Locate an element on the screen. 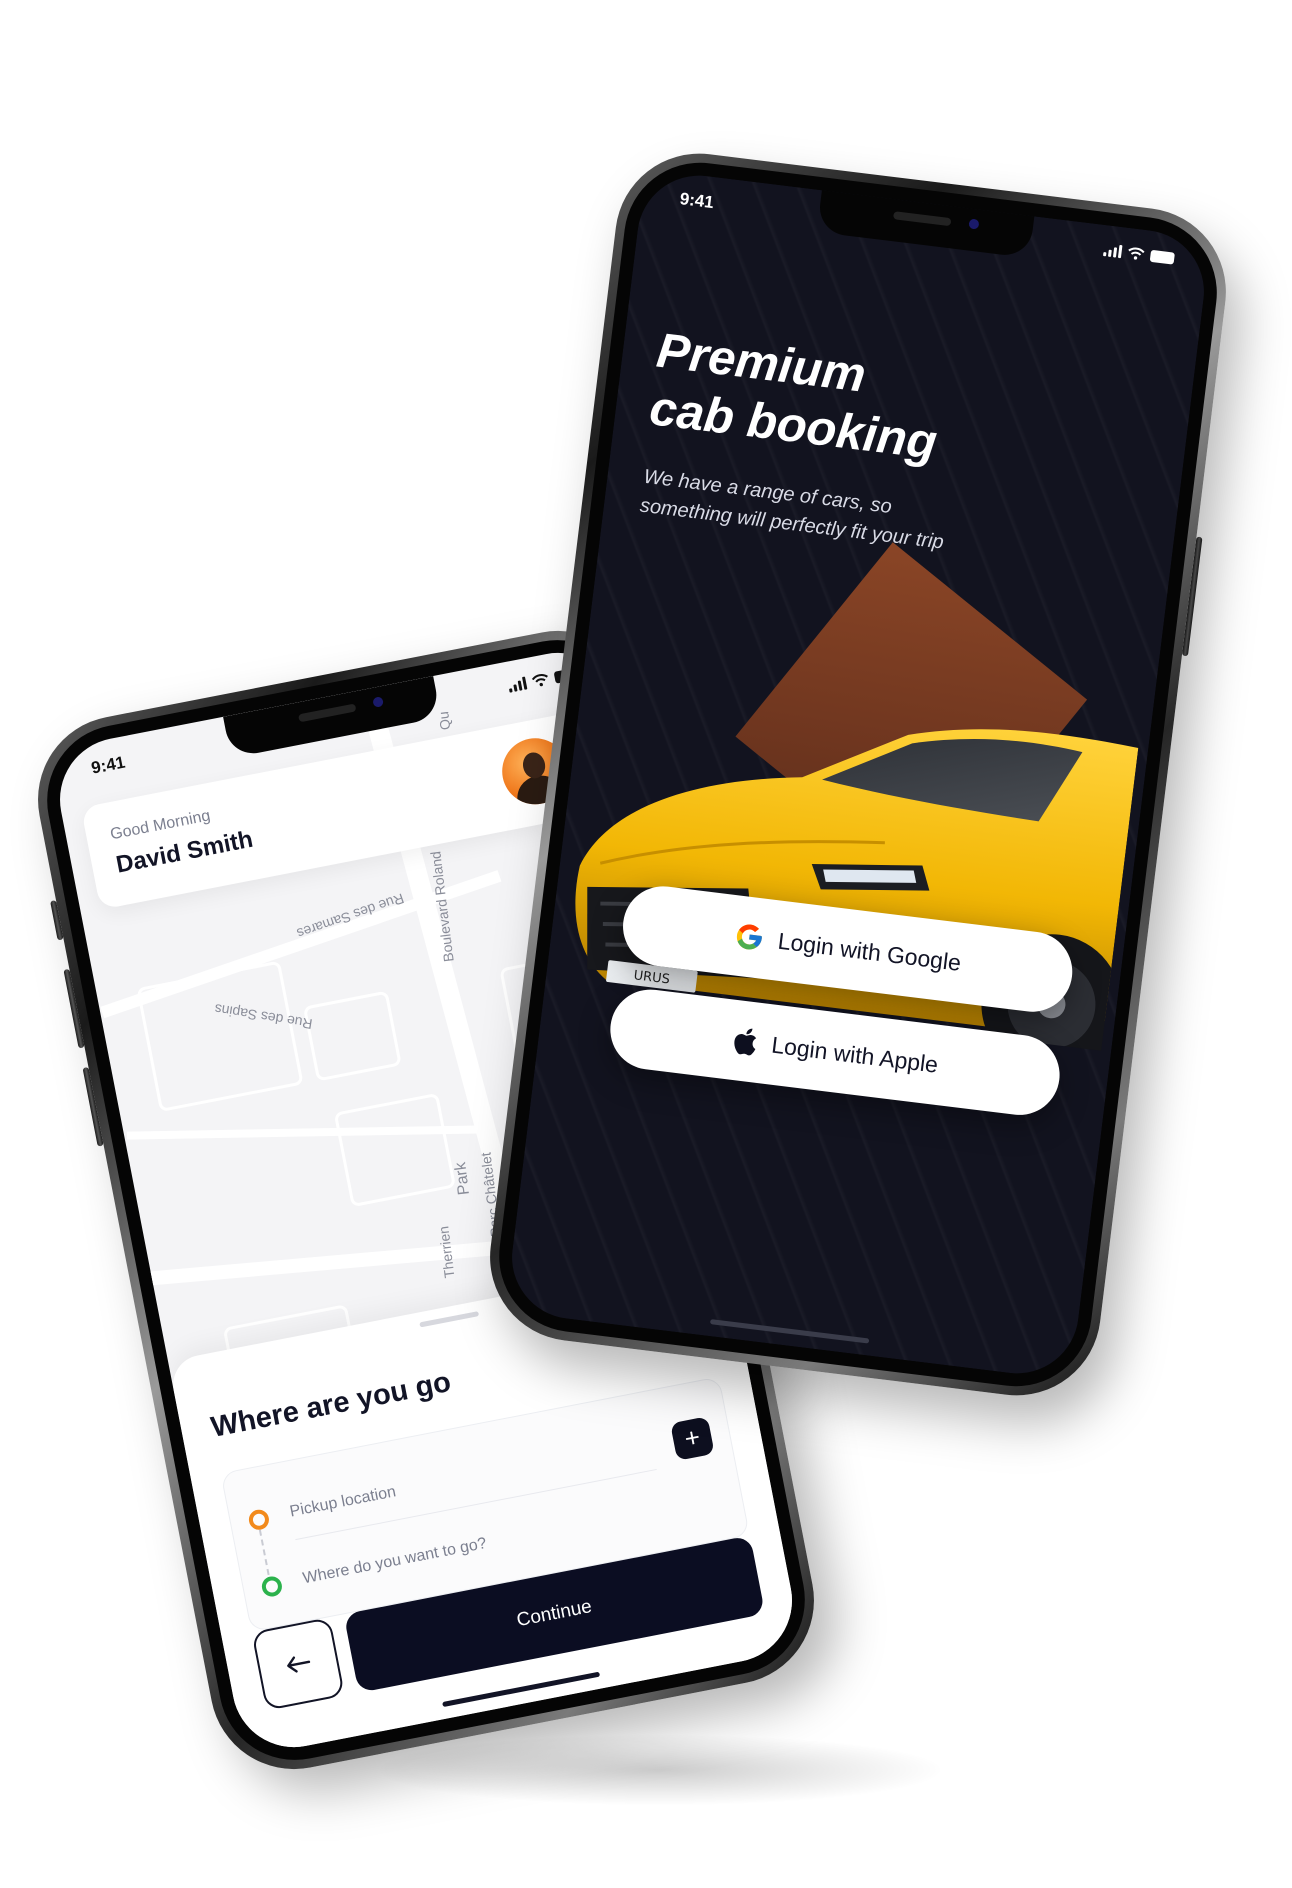 This screenshot has width=1292, height=1888. status-icons is located at coordinates (1139, 254).